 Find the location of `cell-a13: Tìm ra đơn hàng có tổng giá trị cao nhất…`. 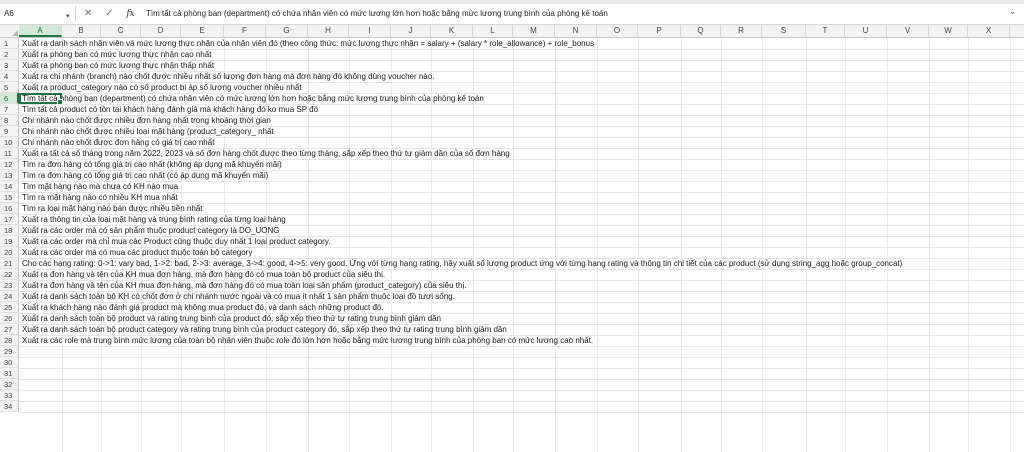

cell-a13: Tìm ra đơn hàng có tổng giá trị cao nhất… is located at coordinates (145, 175).